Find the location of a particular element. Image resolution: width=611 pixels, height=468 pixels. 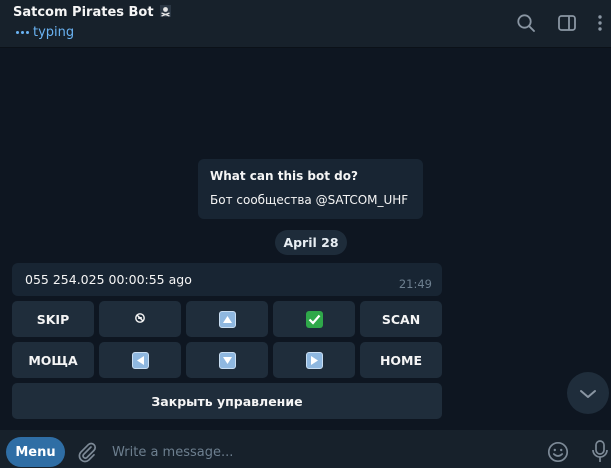

up-button is located at coordinates (227, 319).